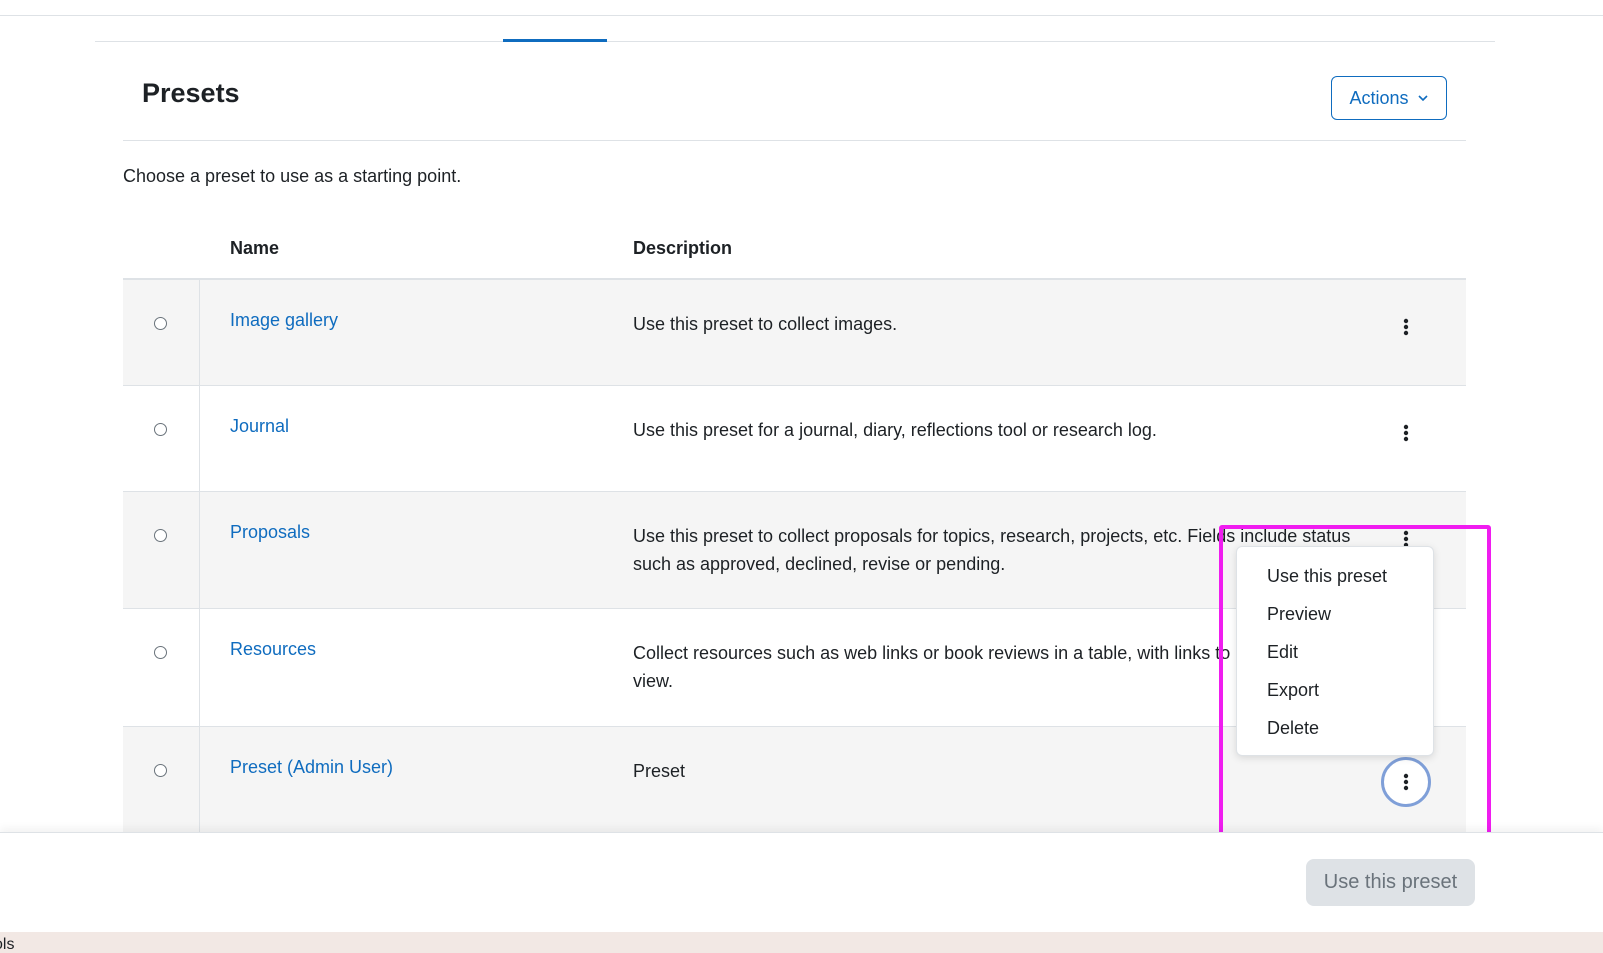 This screenshot has height=953, width=1603. I want to click on actions-button-label: Actions, so click(1379, 97).